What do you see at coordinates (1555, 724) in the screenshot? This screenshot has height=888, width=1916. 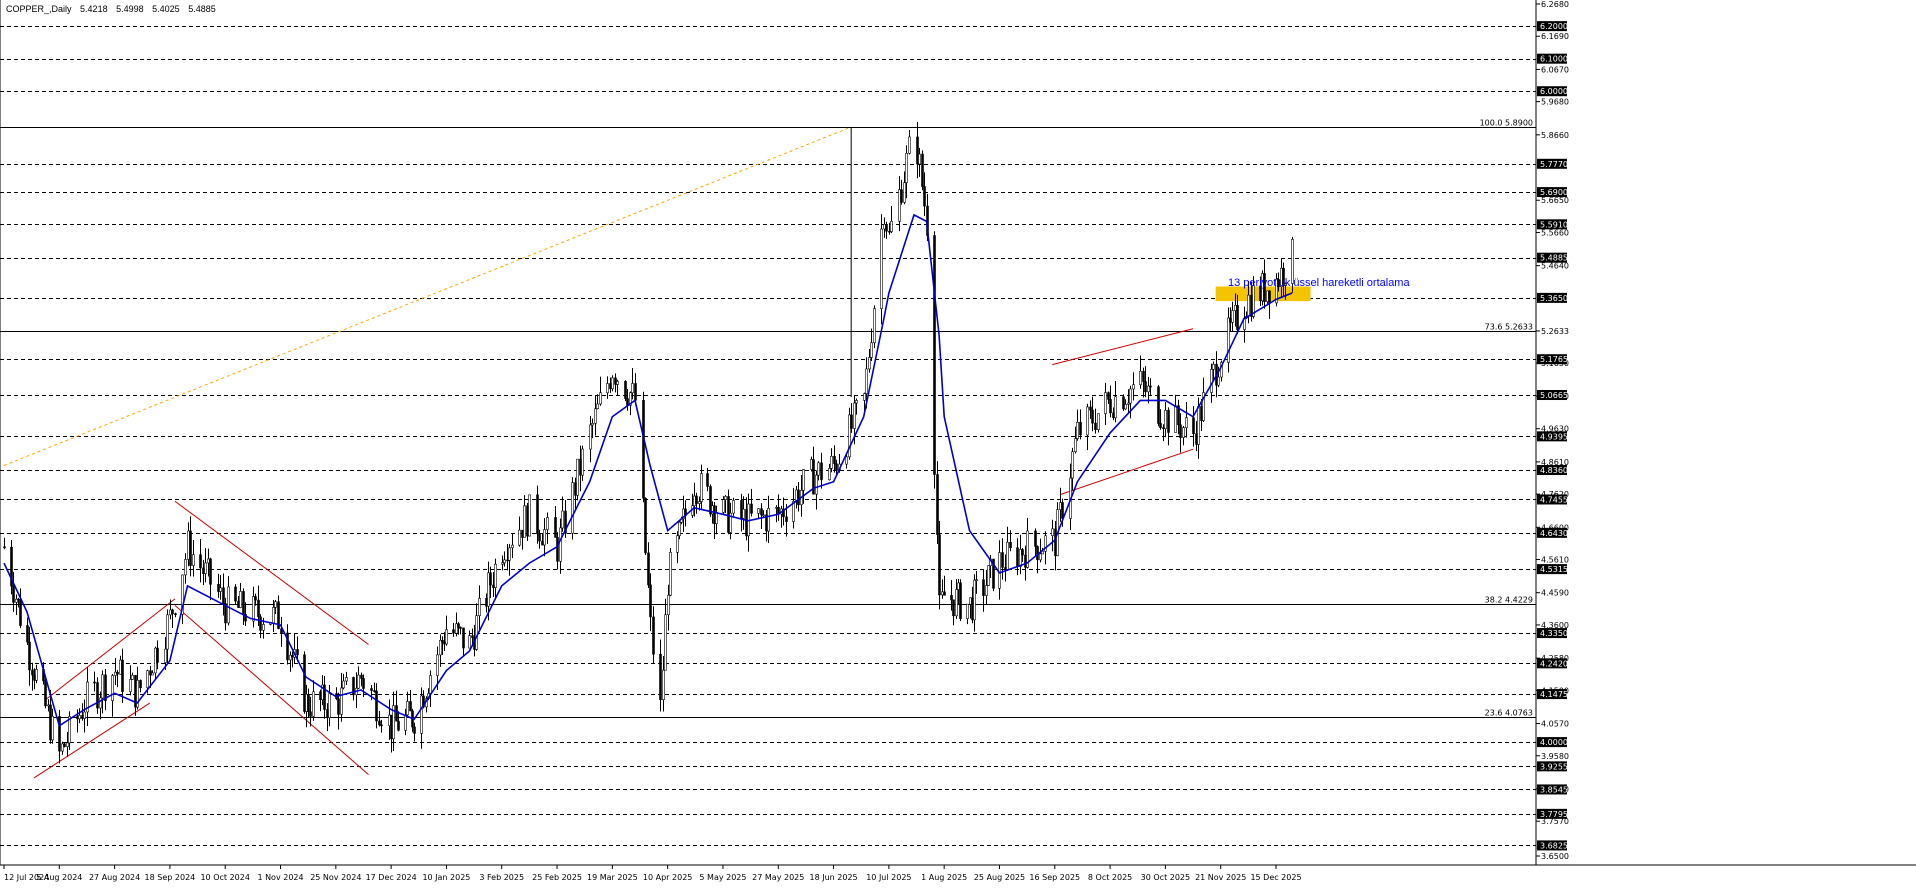 I see `price-tick-label: 4.0570` at bounding box center [1555, 724].